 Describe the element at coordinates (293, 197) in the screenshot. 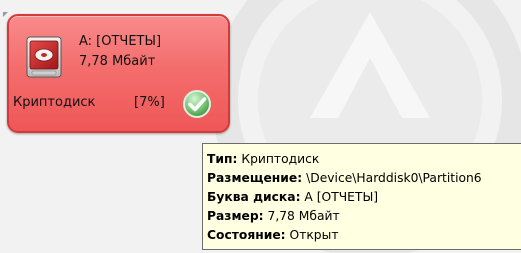

I see `tooltip-row-drive-letter: Буква диска: A [ОТЧЕТЫ]` at that location.